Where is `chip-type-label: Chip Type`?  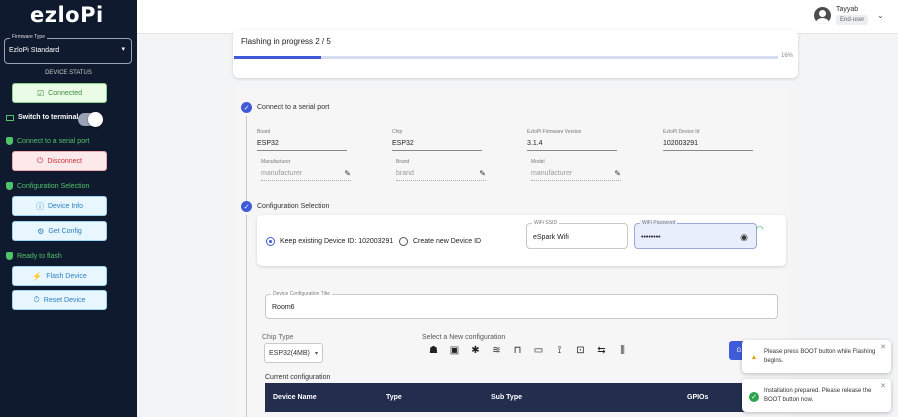
chip-type-label: Chip Type is located at coordinates (278, 337).